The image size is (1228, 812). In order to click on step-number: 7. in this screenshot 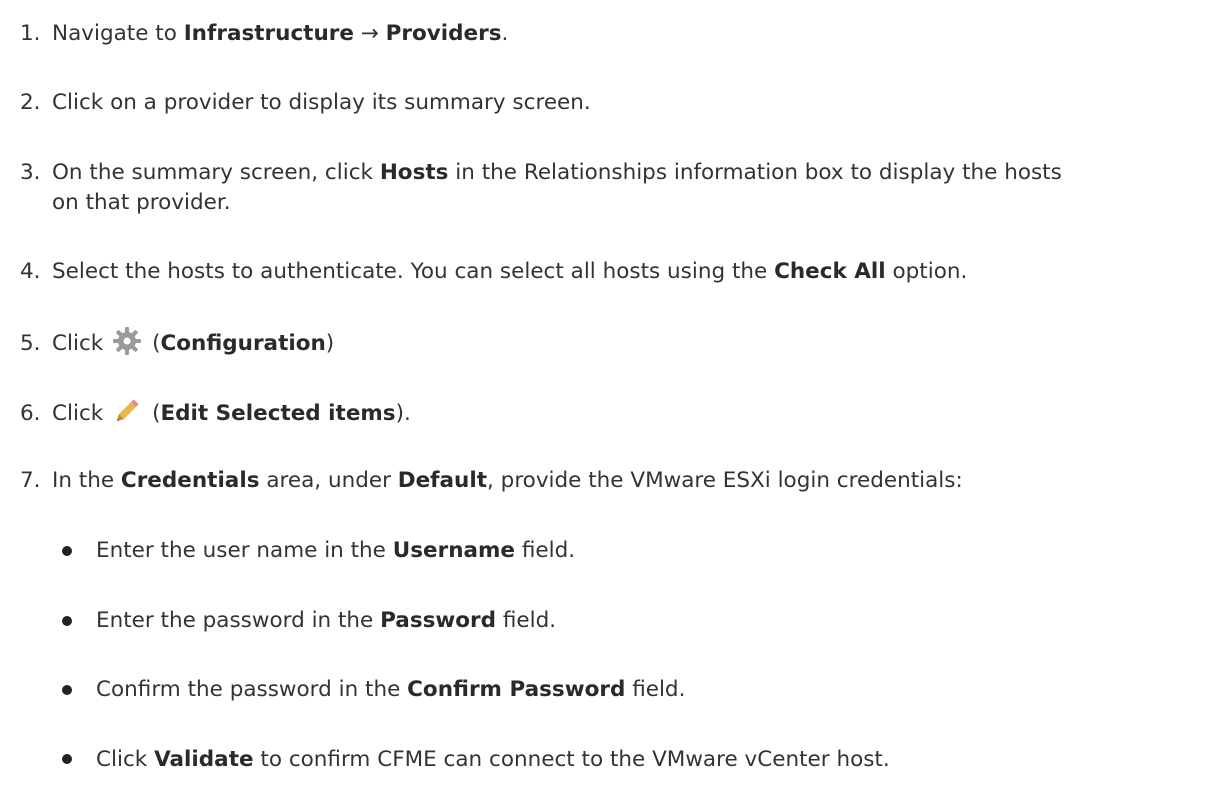, I will do `click(30, 480)`.